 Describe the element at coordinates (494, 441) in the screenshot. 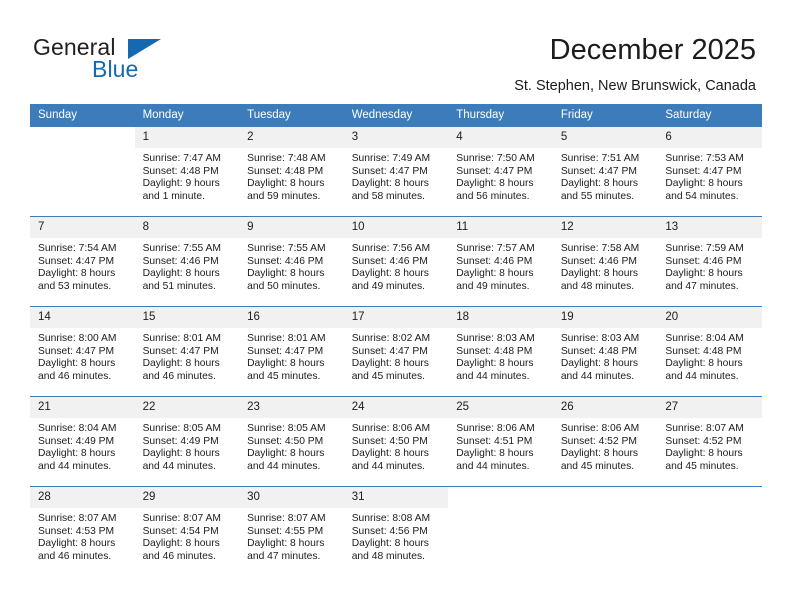

I see `sunset-text: Sunset: 4:51 PM` at that location.